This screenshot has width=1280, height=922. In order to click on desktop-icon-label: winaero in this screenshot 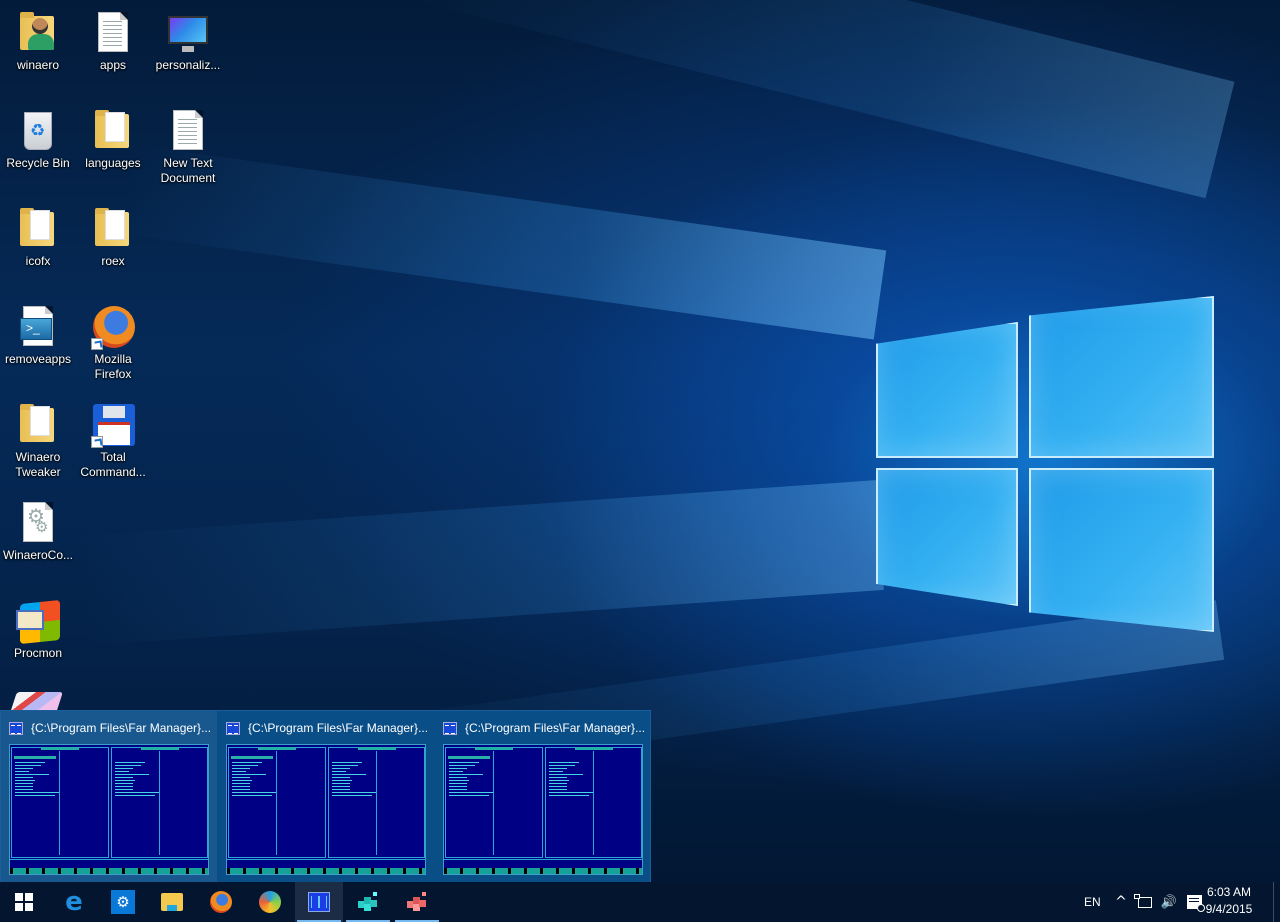, I will do `click(38, 65)`.